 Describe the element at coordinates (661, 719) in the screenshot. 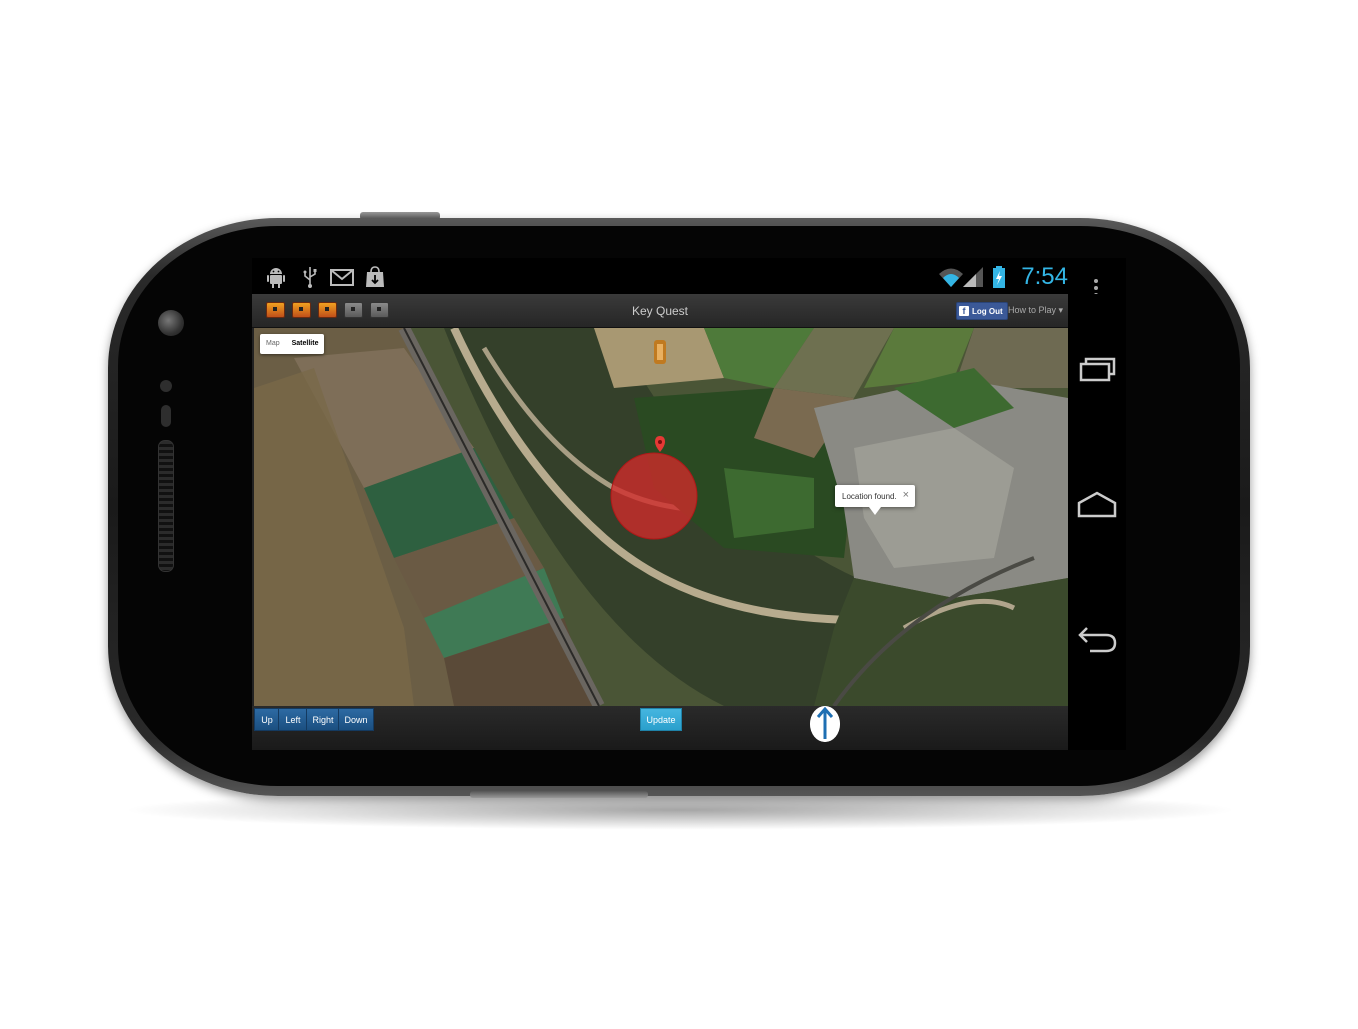

I see `update-button: Update` at that location.